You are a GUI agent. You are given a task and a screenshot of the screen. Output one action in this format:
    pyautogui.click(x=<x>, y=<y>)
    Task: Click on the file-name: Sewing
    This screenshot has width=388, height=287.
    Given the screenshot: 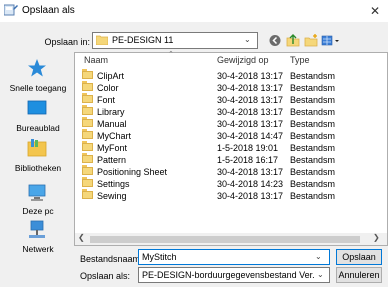 What is the action you would take?
    pyautogui.click(x=112, y=196)
    